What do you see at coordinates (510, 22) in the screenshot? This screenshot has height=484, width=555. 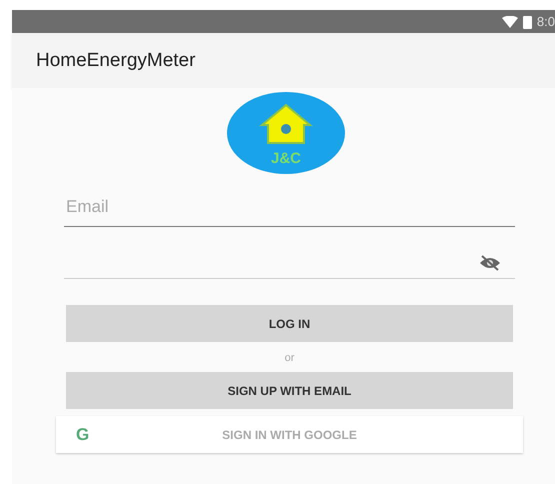 I see `wifi-icon` at bounding box center [510, 22].